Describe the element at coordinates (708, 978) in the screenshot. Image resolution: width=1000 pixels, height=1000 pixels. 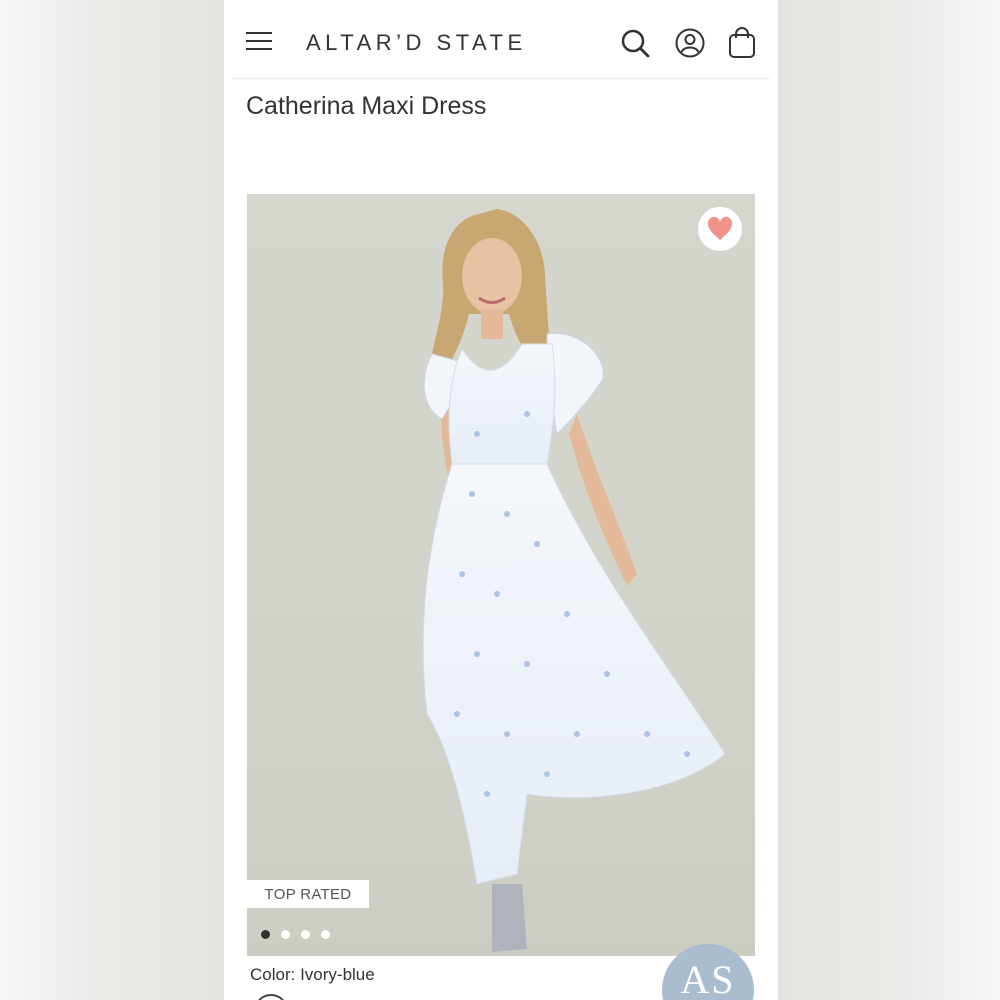
I see `as-badge-text: AS` at that location.